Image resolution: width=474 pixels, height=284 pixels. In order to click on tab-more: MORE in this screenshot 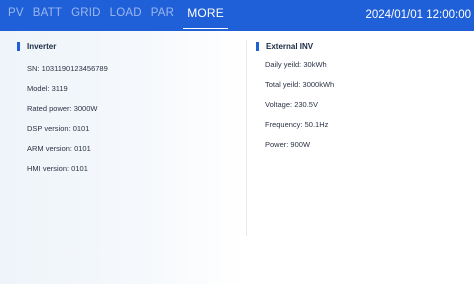, I will do `click(205, 15)`.